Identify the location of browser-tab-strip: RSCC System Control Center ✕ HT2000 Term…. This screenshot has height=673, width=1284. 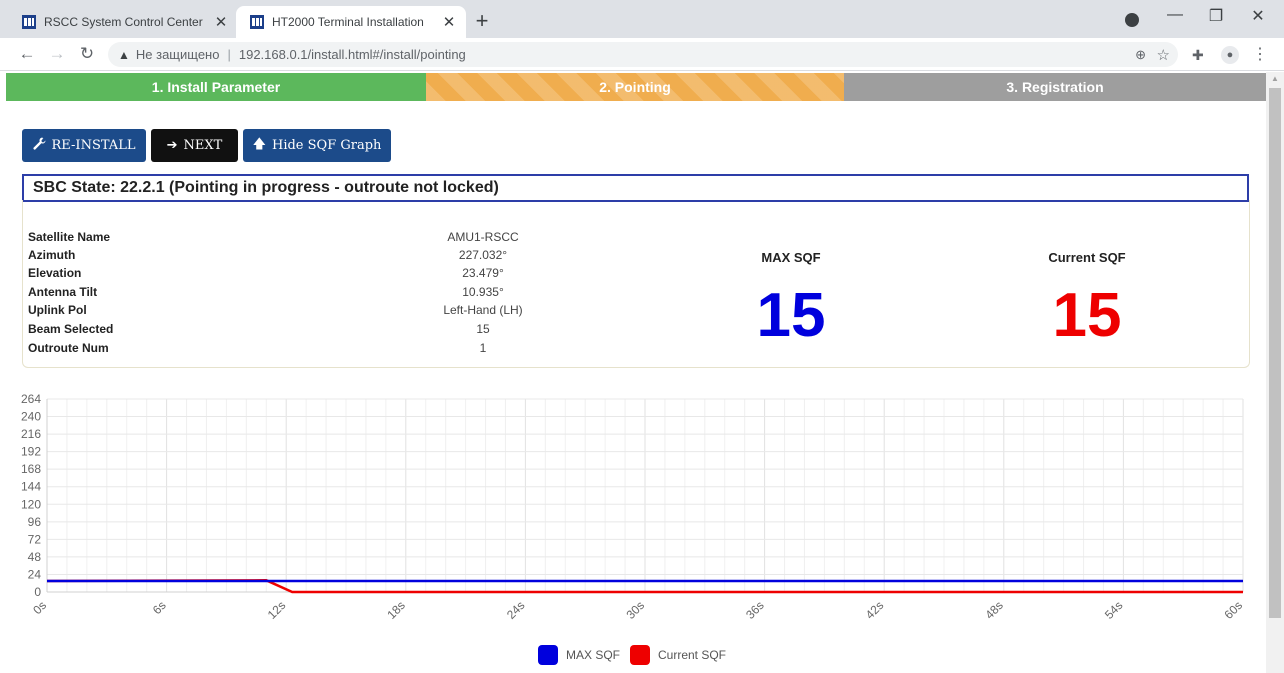
(642, 19).